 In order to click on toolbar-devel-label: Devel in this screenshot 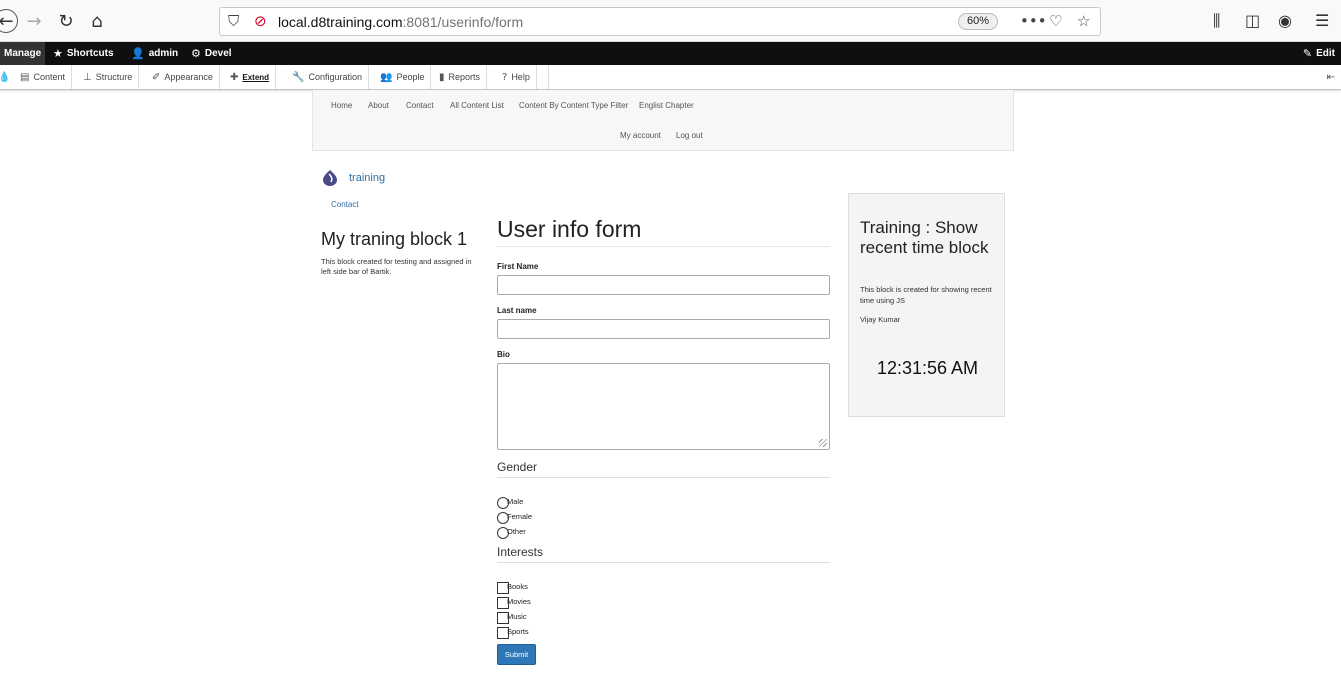, I will do `click(218, 53)`.